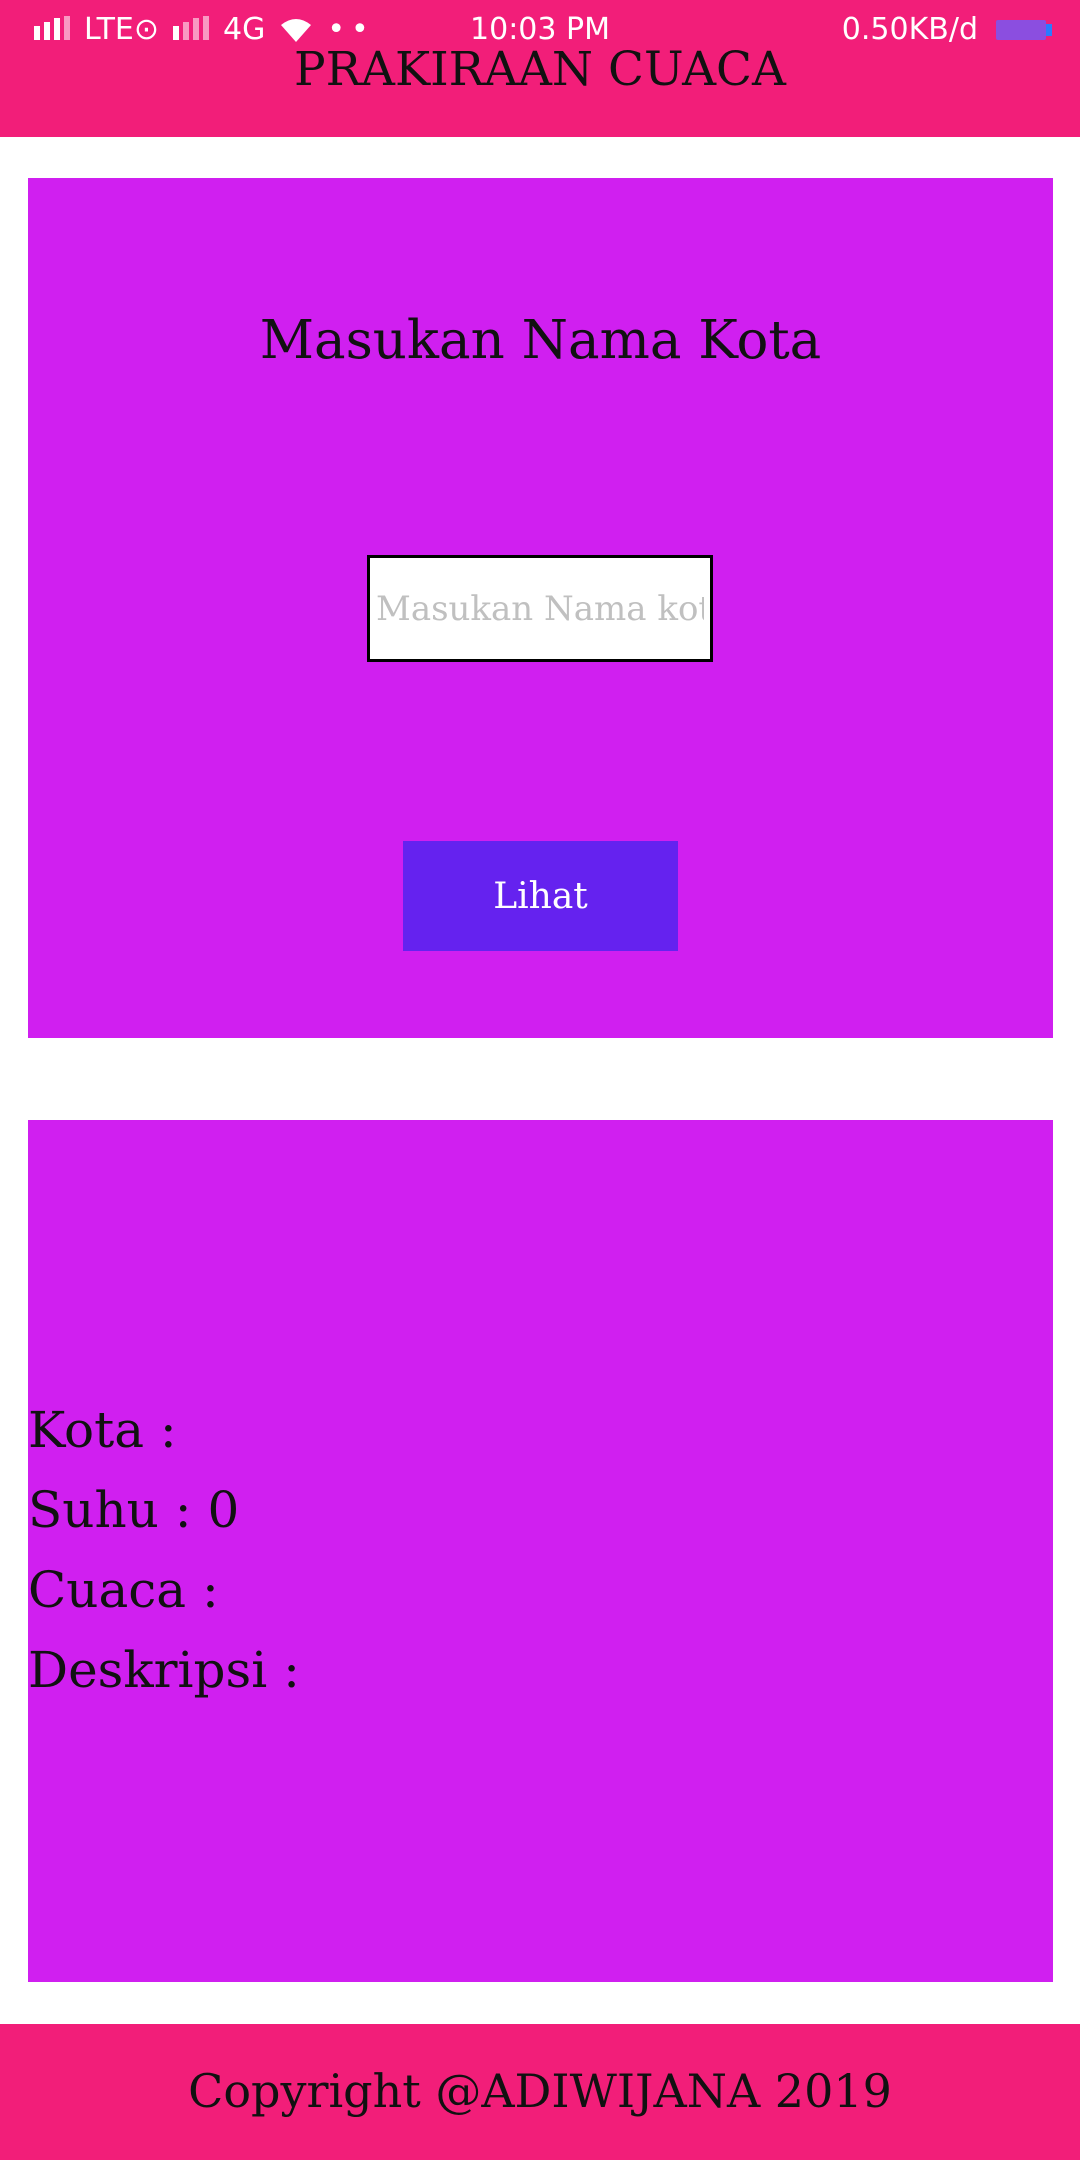  Describe the element at coordinates (540, 896) in the screenshot. I see `lihat-button: Lihat` at that location.